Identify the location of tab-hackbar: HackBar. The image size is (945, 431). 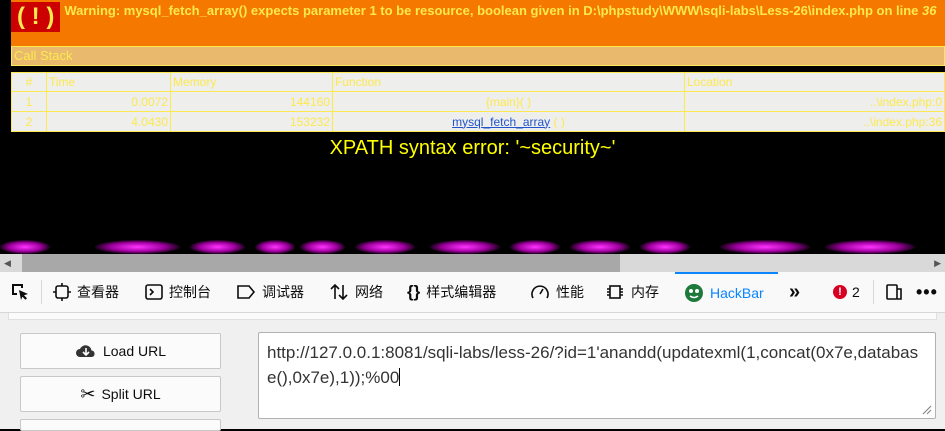
(726, 292).